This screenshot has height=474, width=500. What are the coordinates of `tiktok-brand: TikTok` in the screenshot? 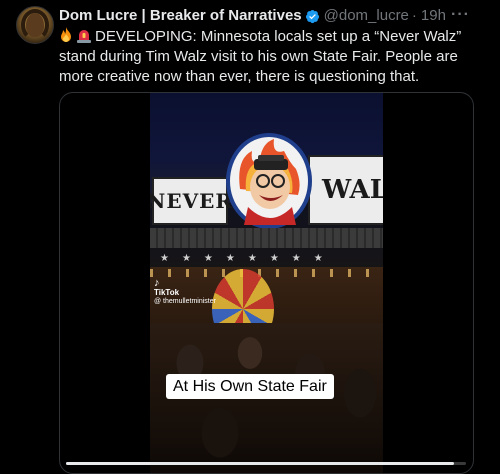 It's located at (167, 292).